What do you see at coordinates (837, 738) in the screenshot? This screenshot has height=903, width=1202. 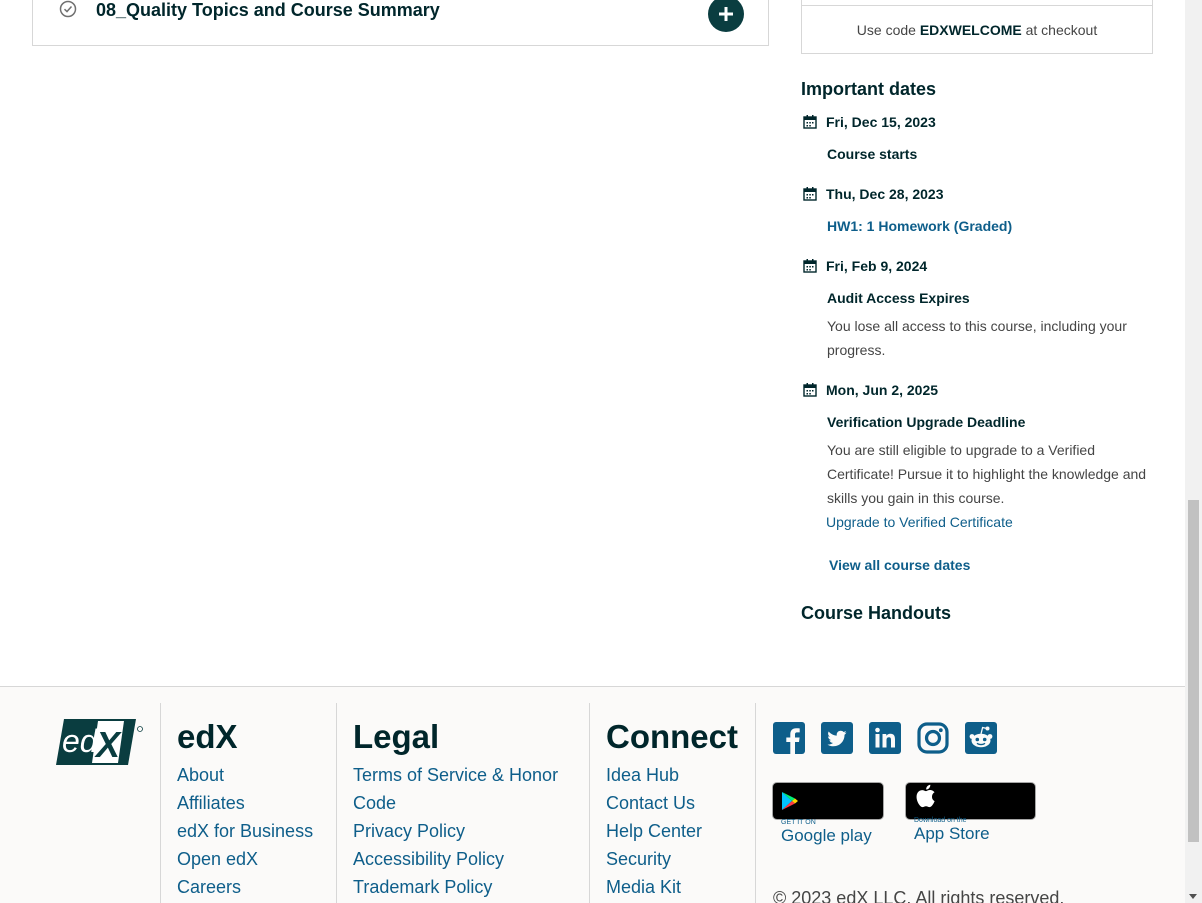 I see `twitter-icon` at bounding box center [837, 738].